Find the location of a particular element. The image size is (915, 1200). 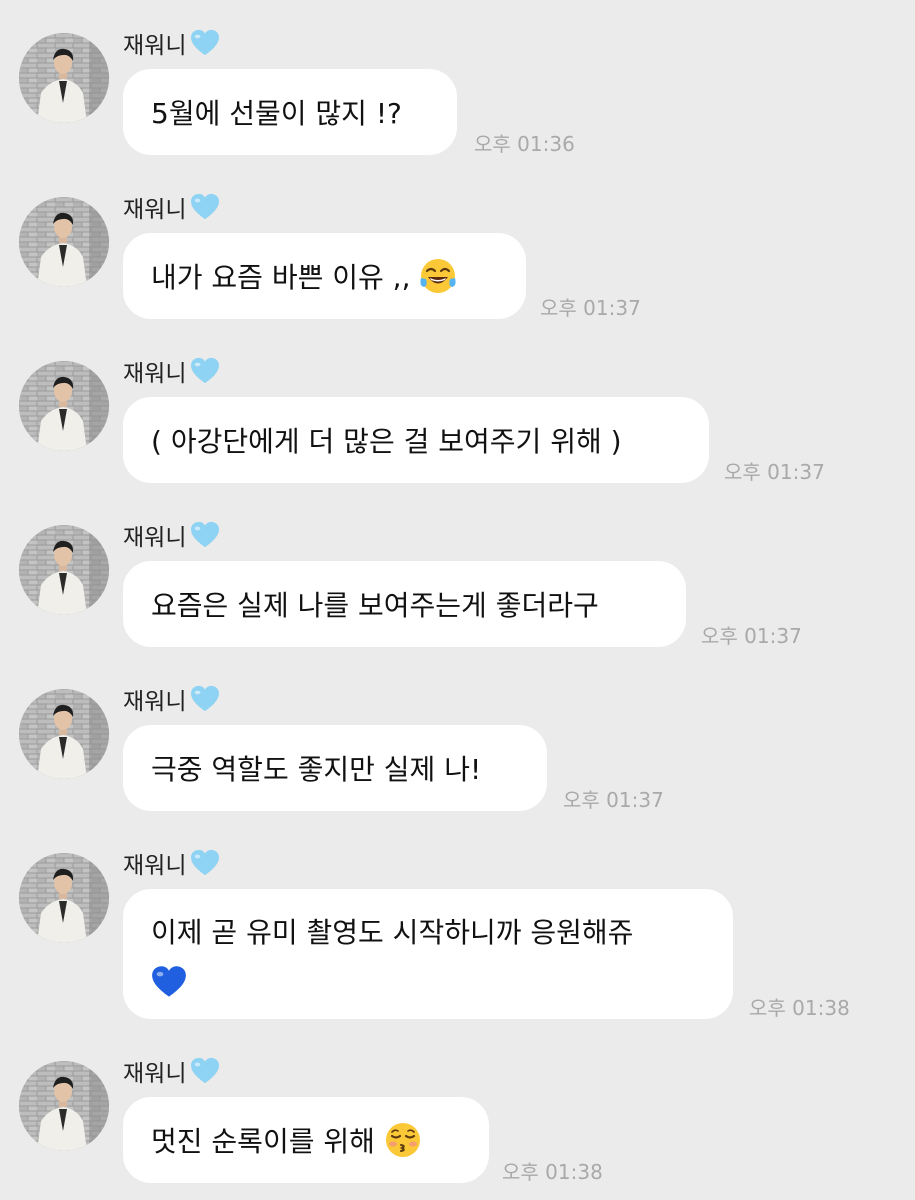

message-bubble: 5월에 선물이 많지 !? is located at coordinates (290, 112).